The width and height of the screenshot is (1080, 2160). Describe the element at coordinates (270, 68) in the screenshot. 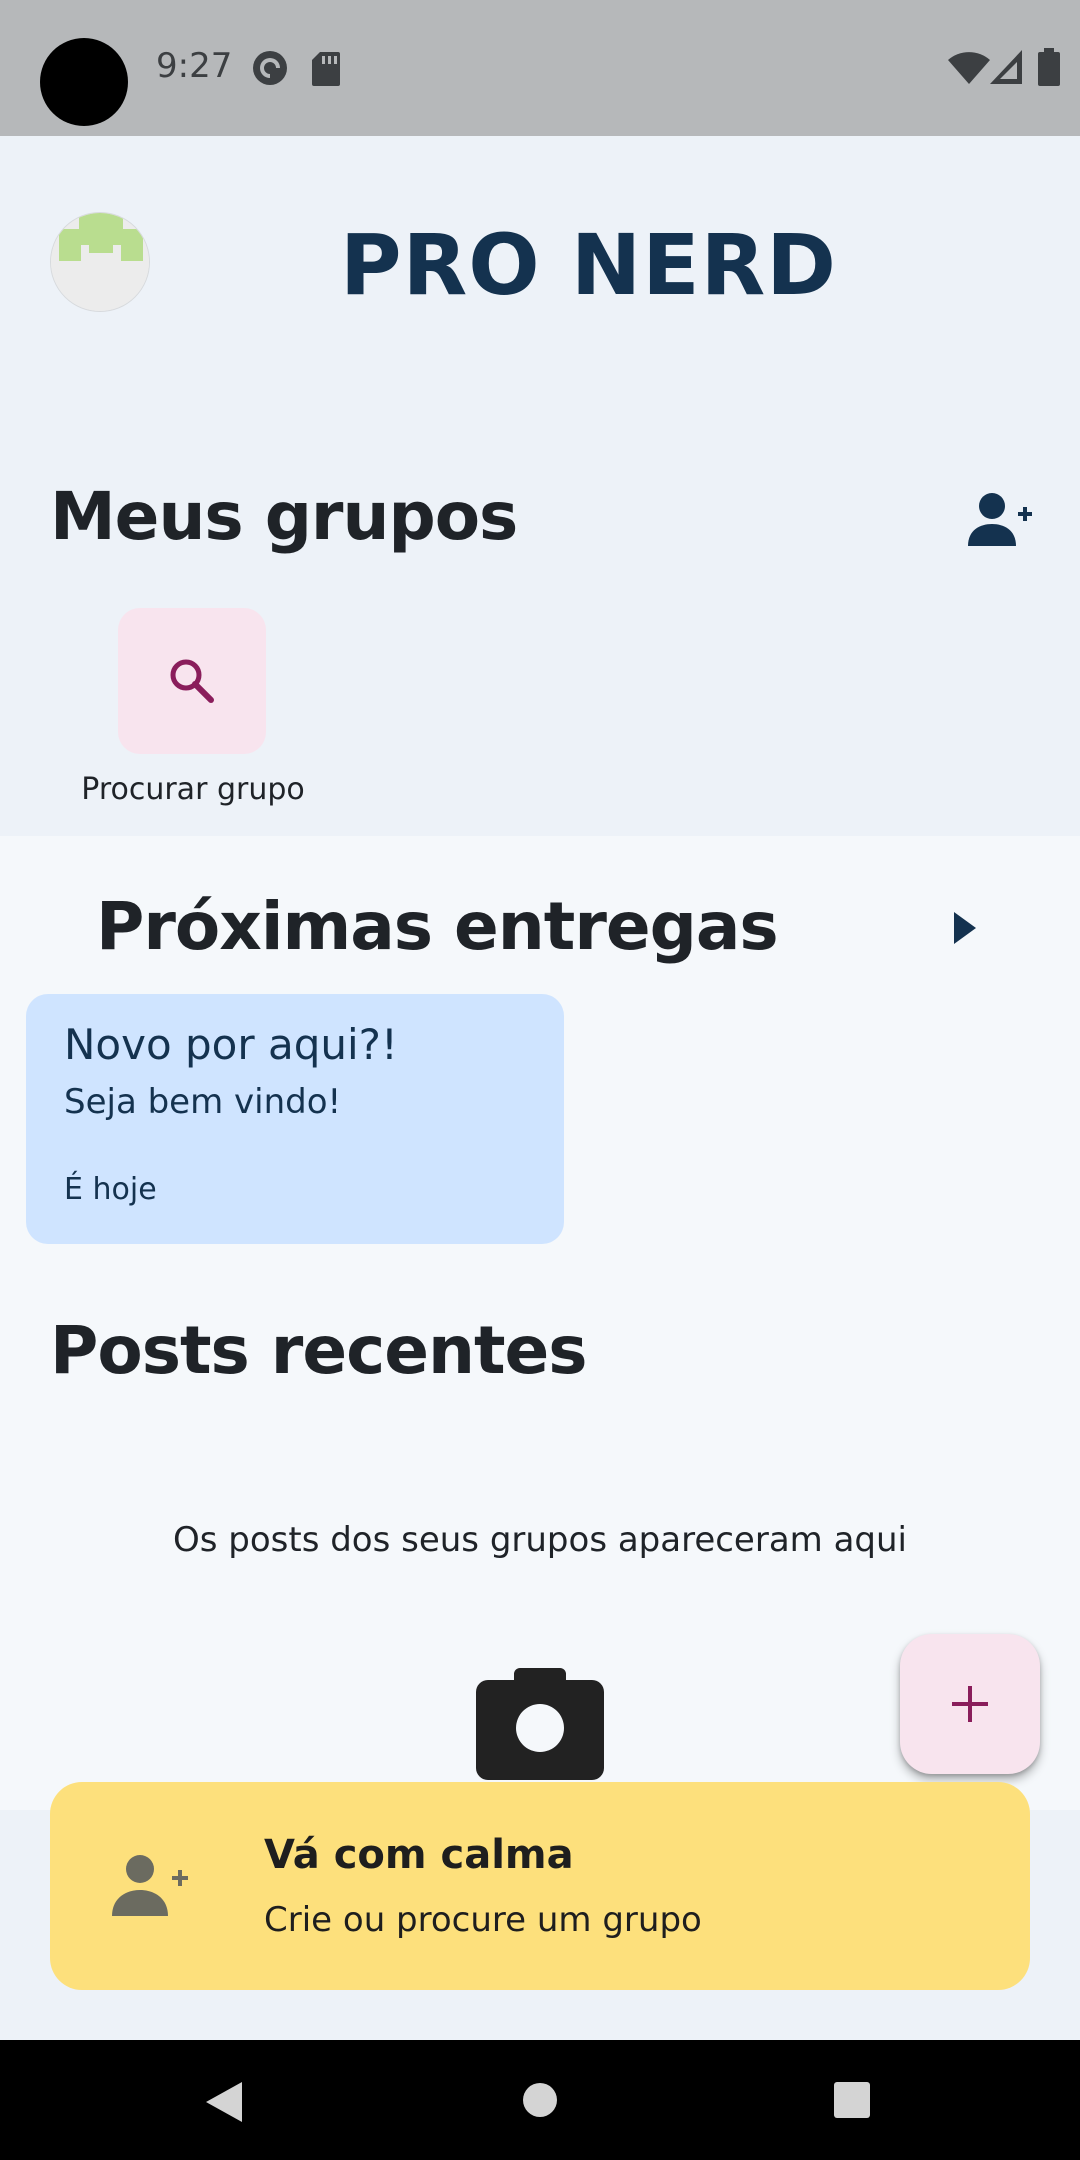

I see `pocket-casts-icon` at that location.